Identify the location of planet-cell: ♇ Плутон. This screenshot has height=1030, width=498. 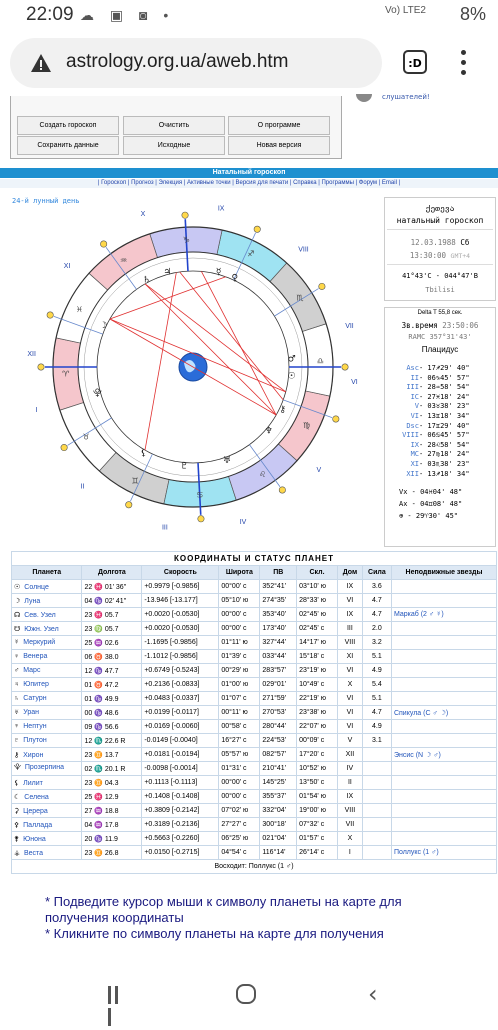
(46, 740).